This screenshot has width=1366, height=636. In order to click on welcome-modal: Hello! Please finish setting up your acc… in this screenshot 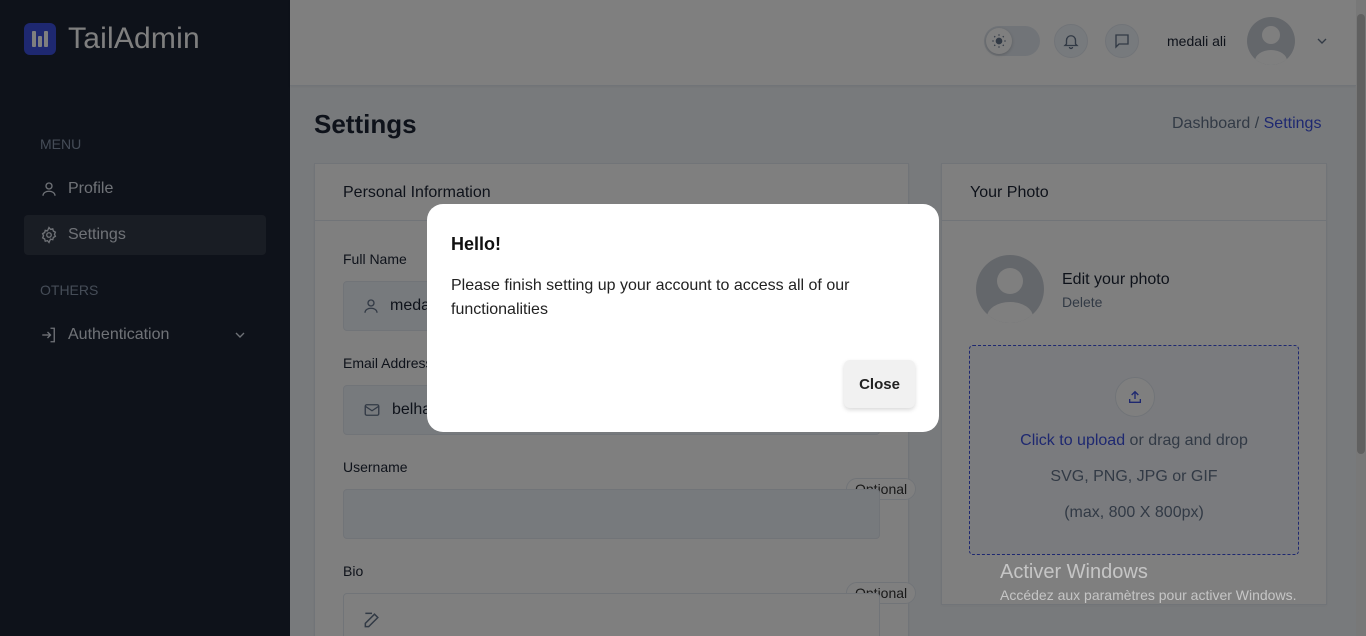, I will do `click(683, 318)`.